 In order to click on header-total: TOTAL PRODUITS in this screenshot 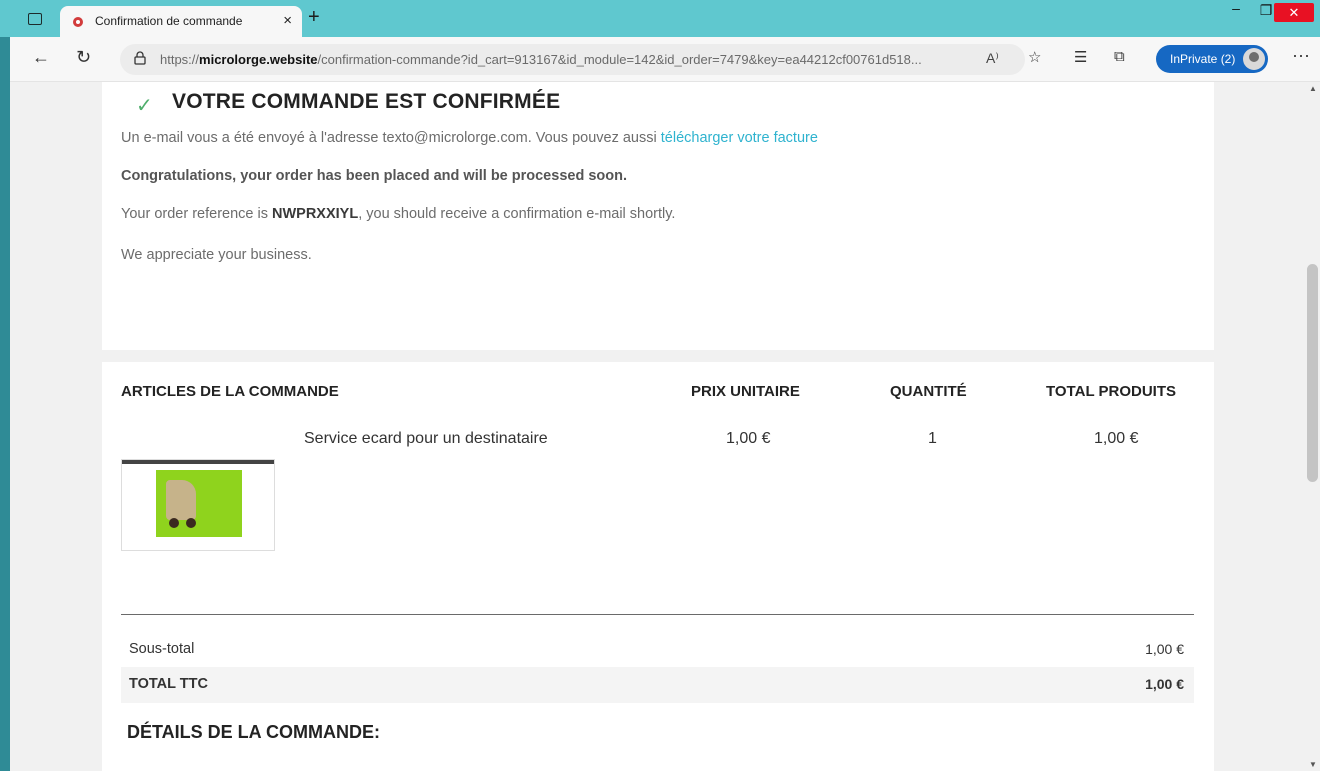, I will do `click(1111, 391)`.